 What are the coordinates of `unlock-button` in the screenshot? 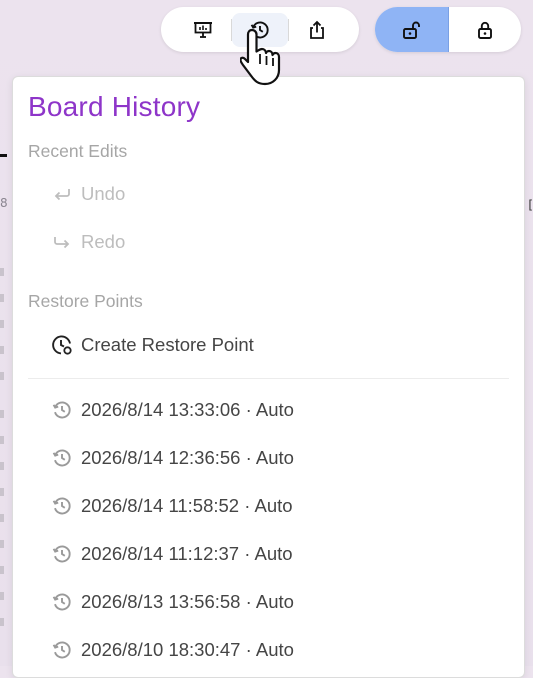 It's located at (412, 29).